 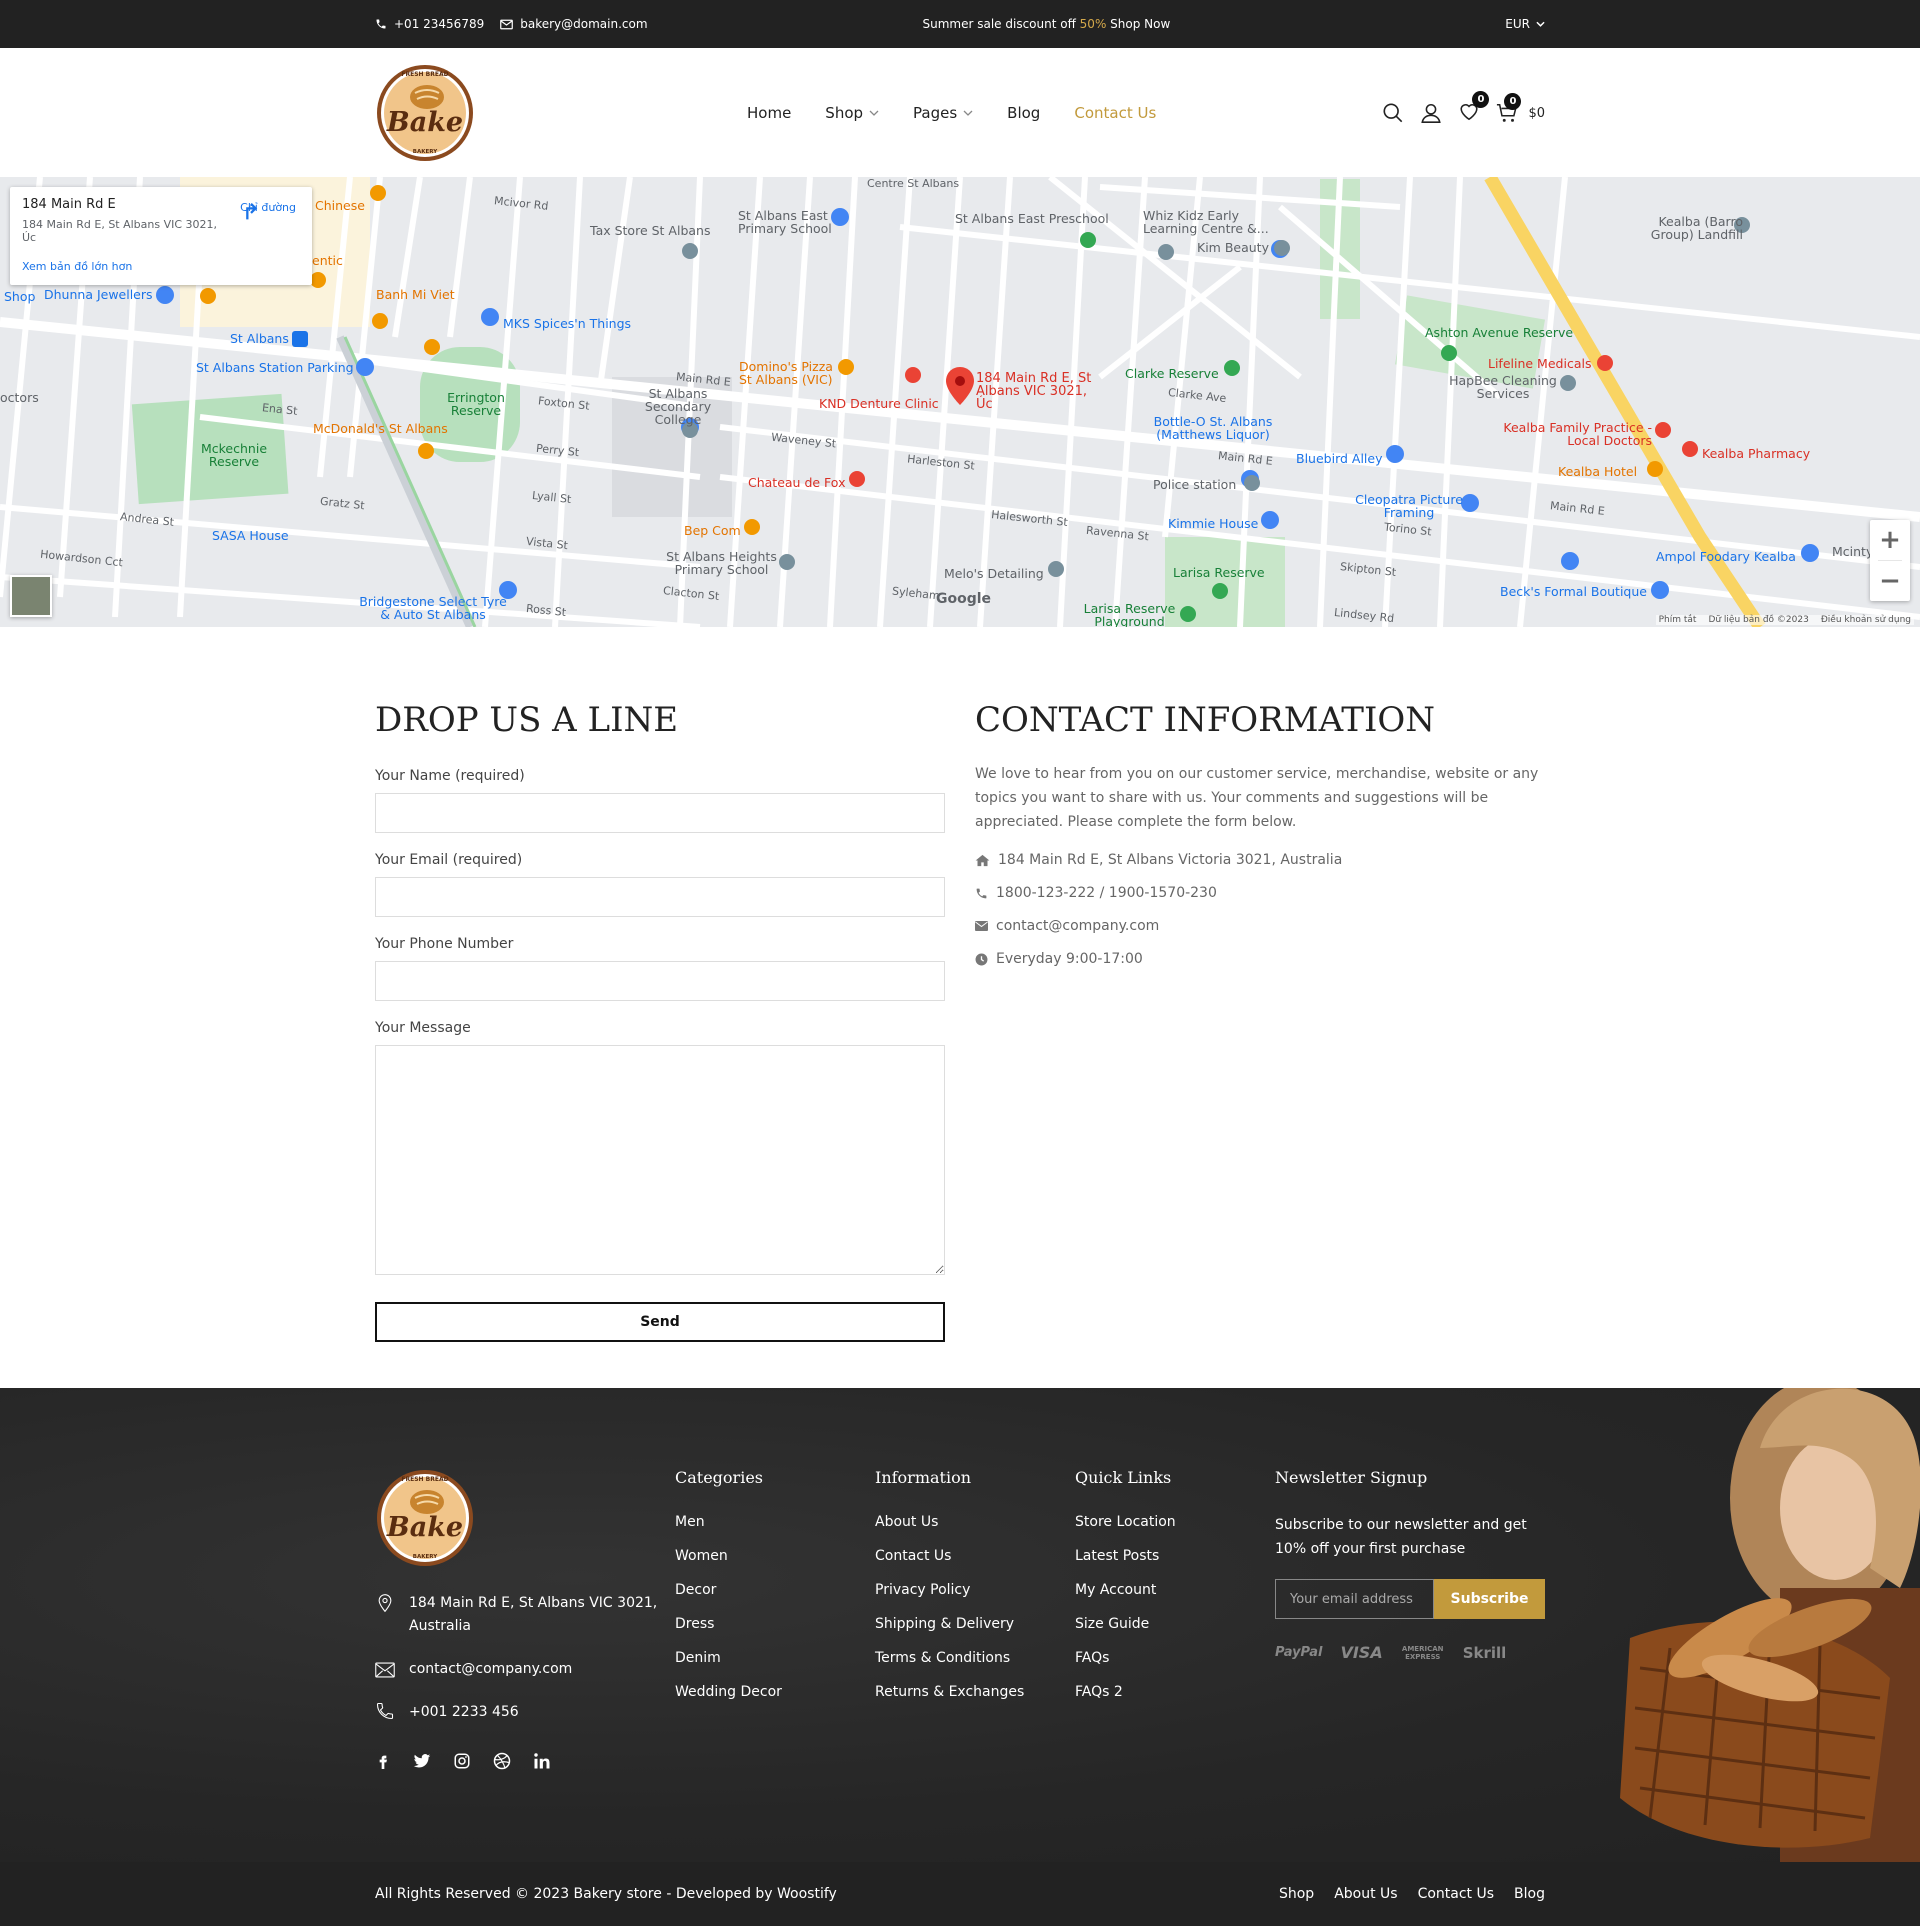 I want to click on wishlist-button: 0, so click(x=1474, y=108).